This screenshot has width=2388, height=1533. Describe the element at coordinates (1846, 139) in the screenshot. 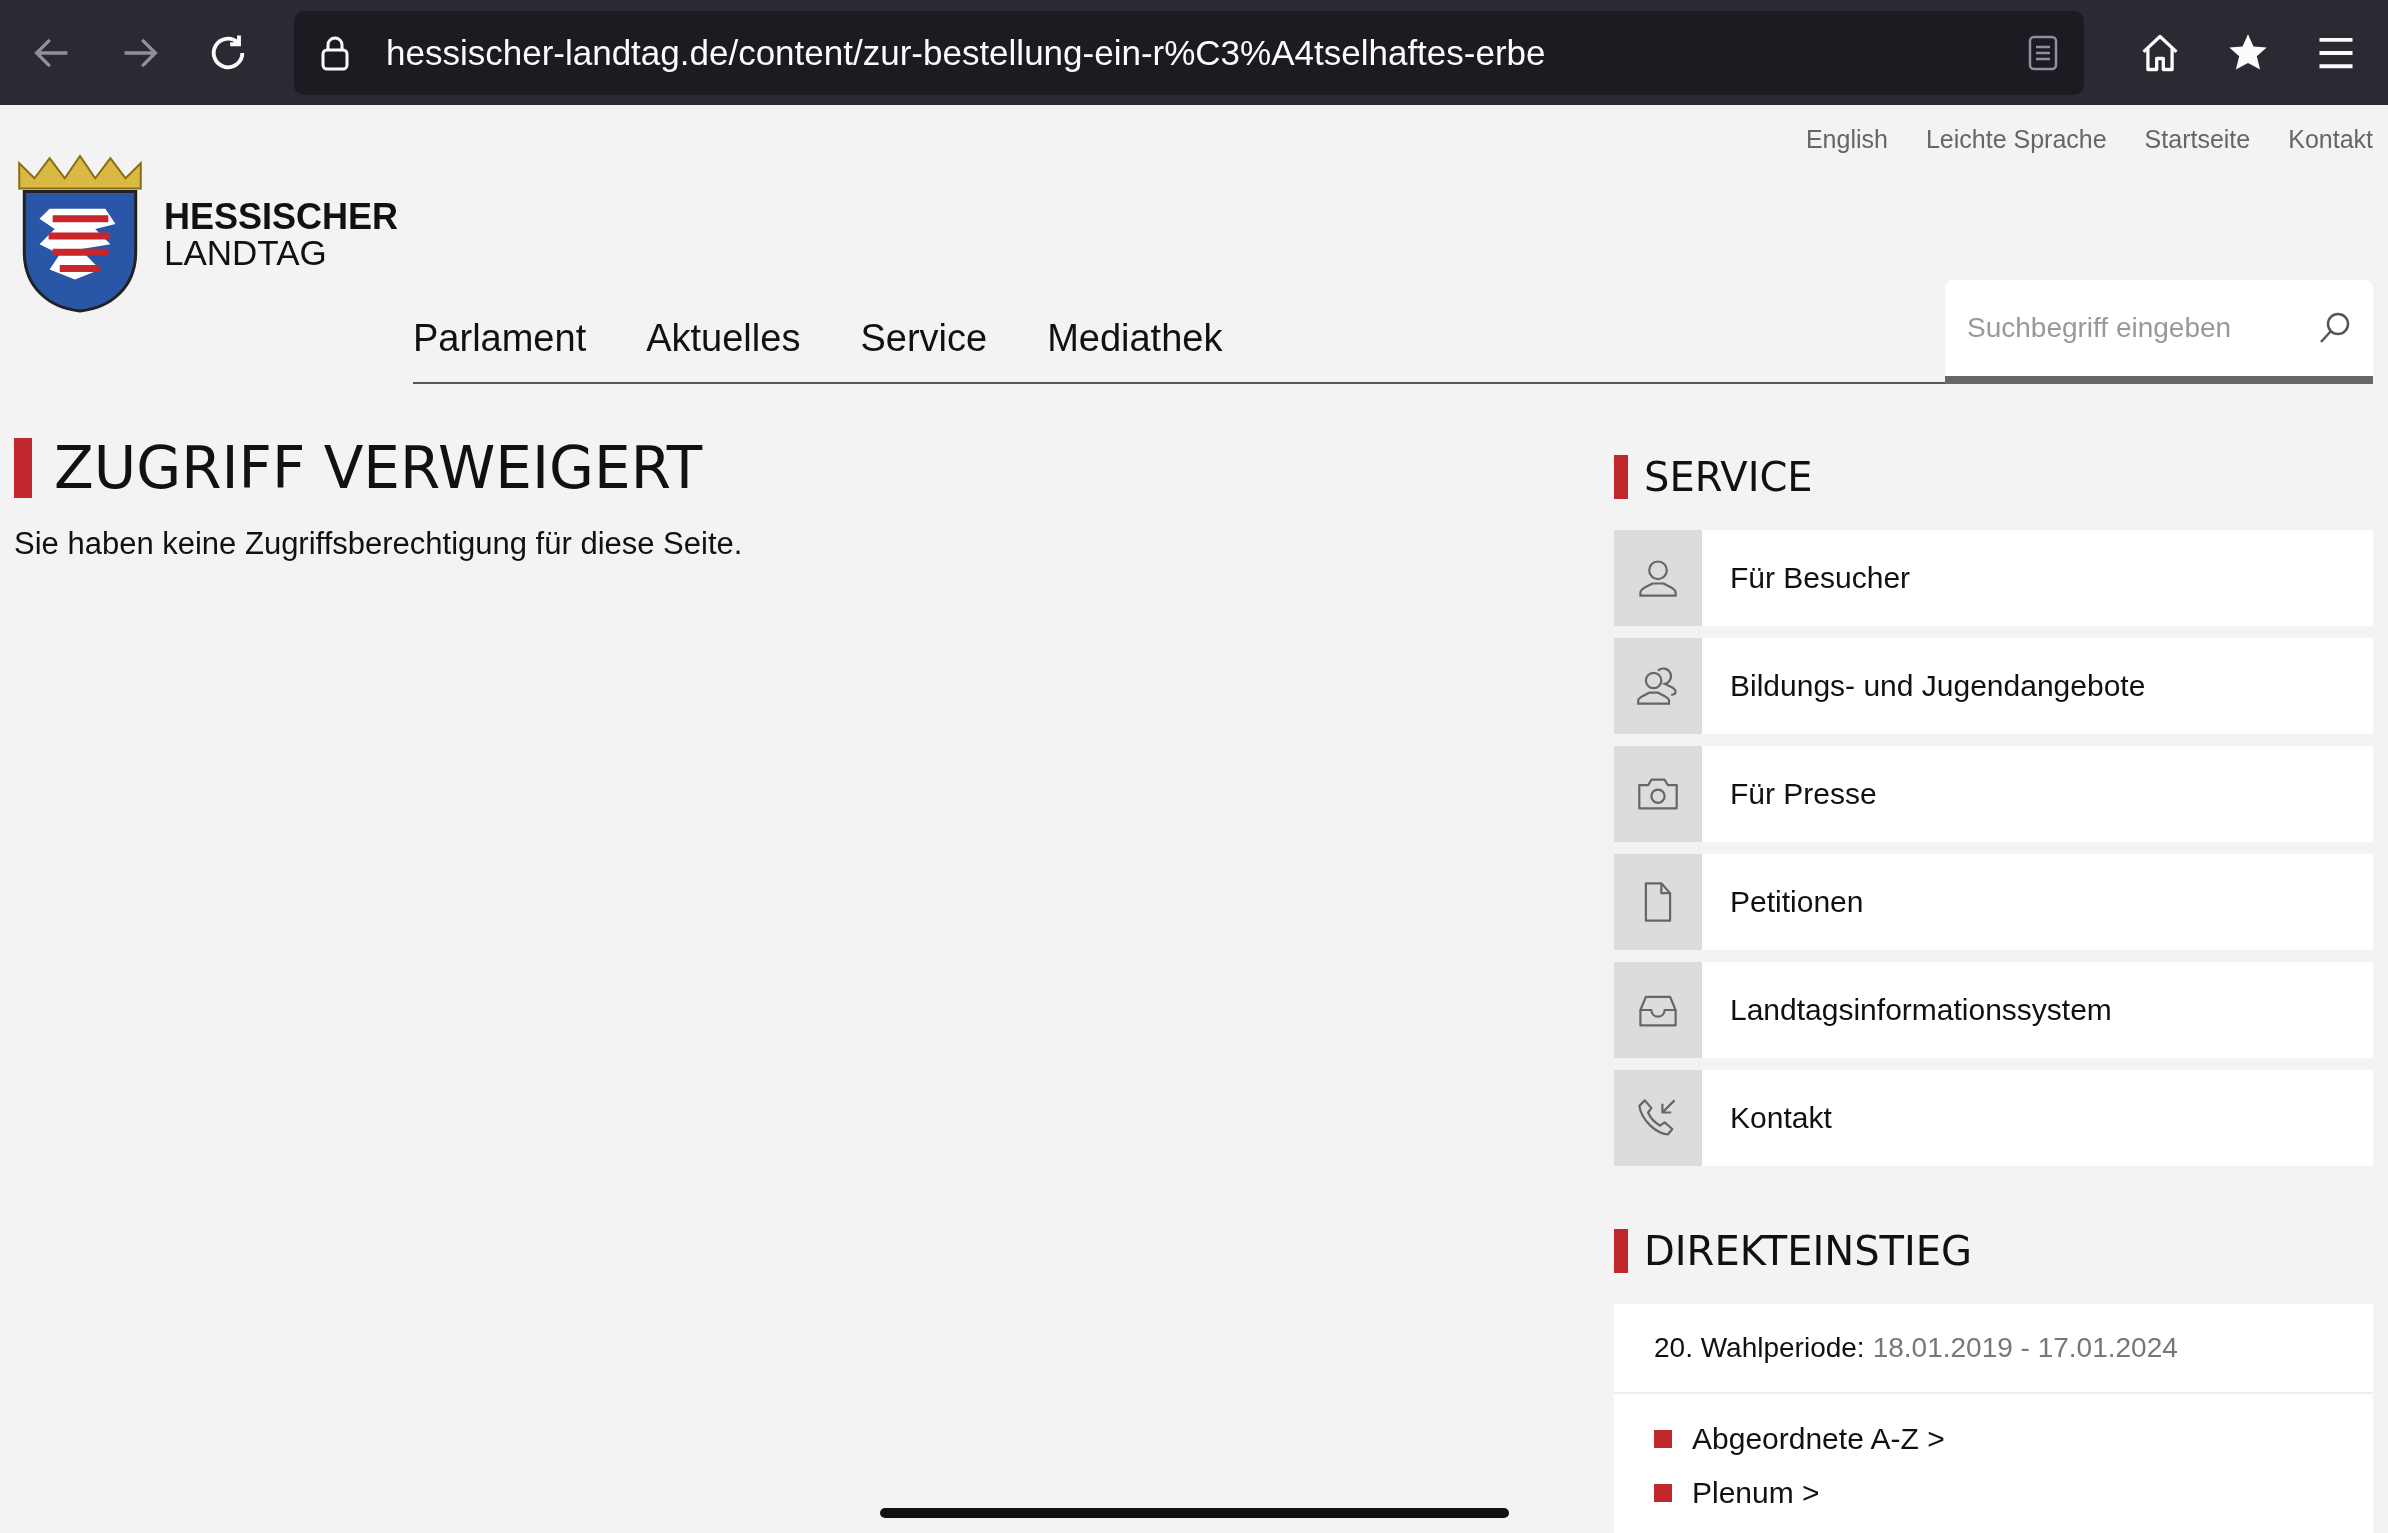

I see `utility-link: English` at that location.